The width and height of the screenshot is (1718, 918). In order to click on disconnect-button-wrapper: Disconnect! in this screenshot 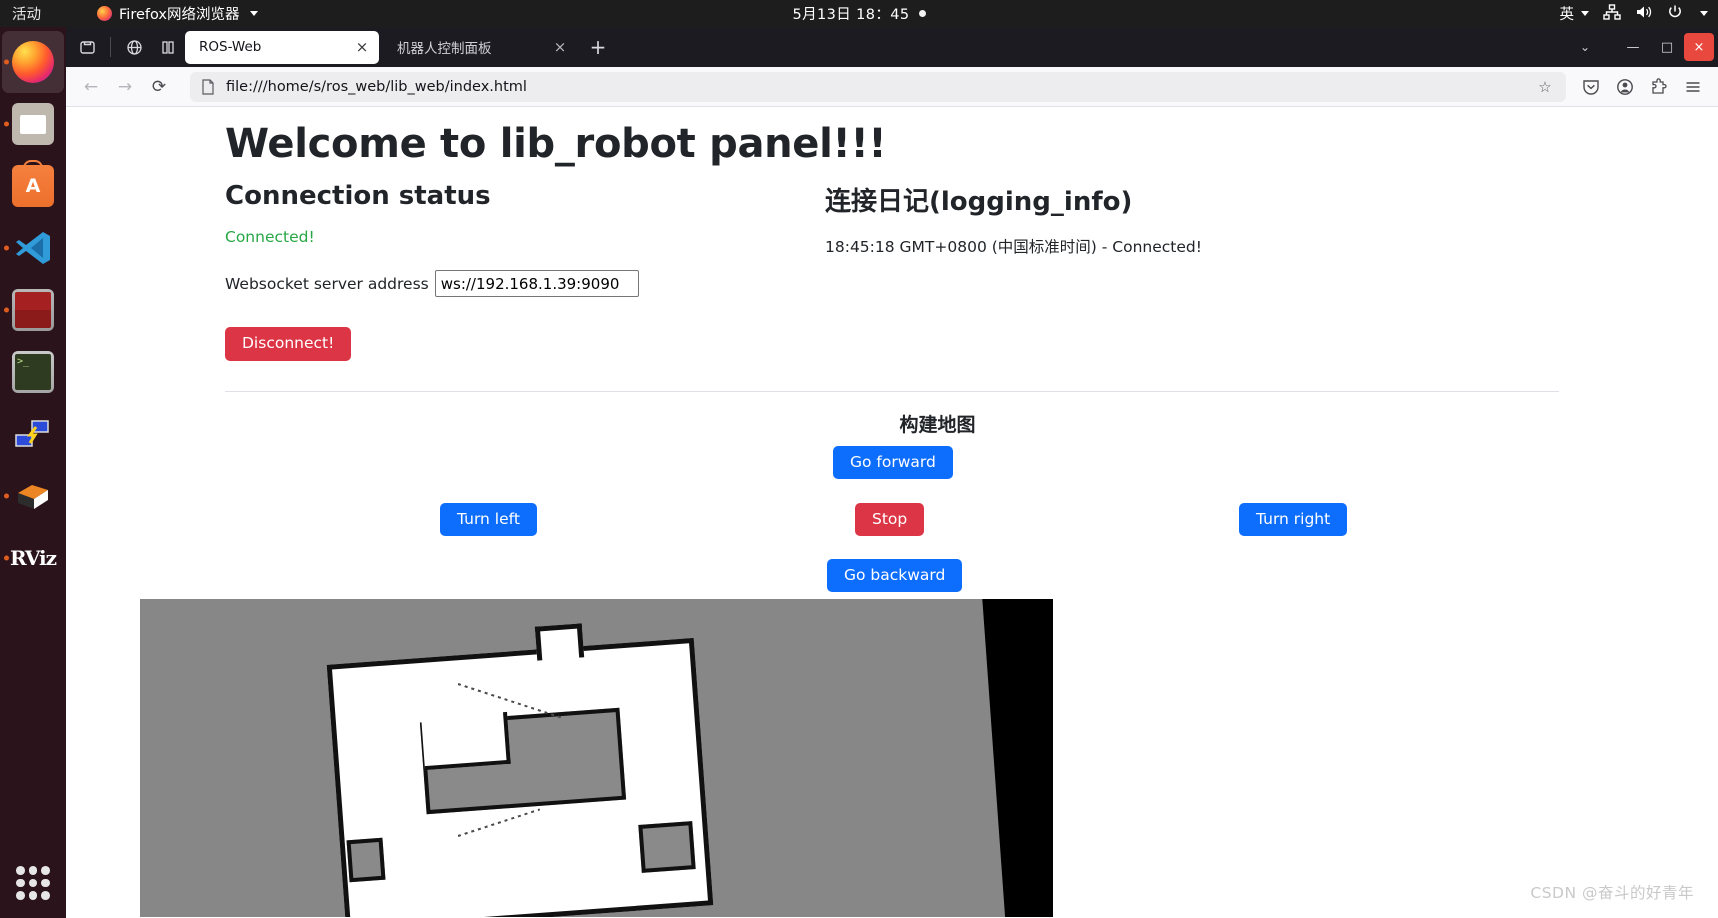, I will do `click(525, 344)`.